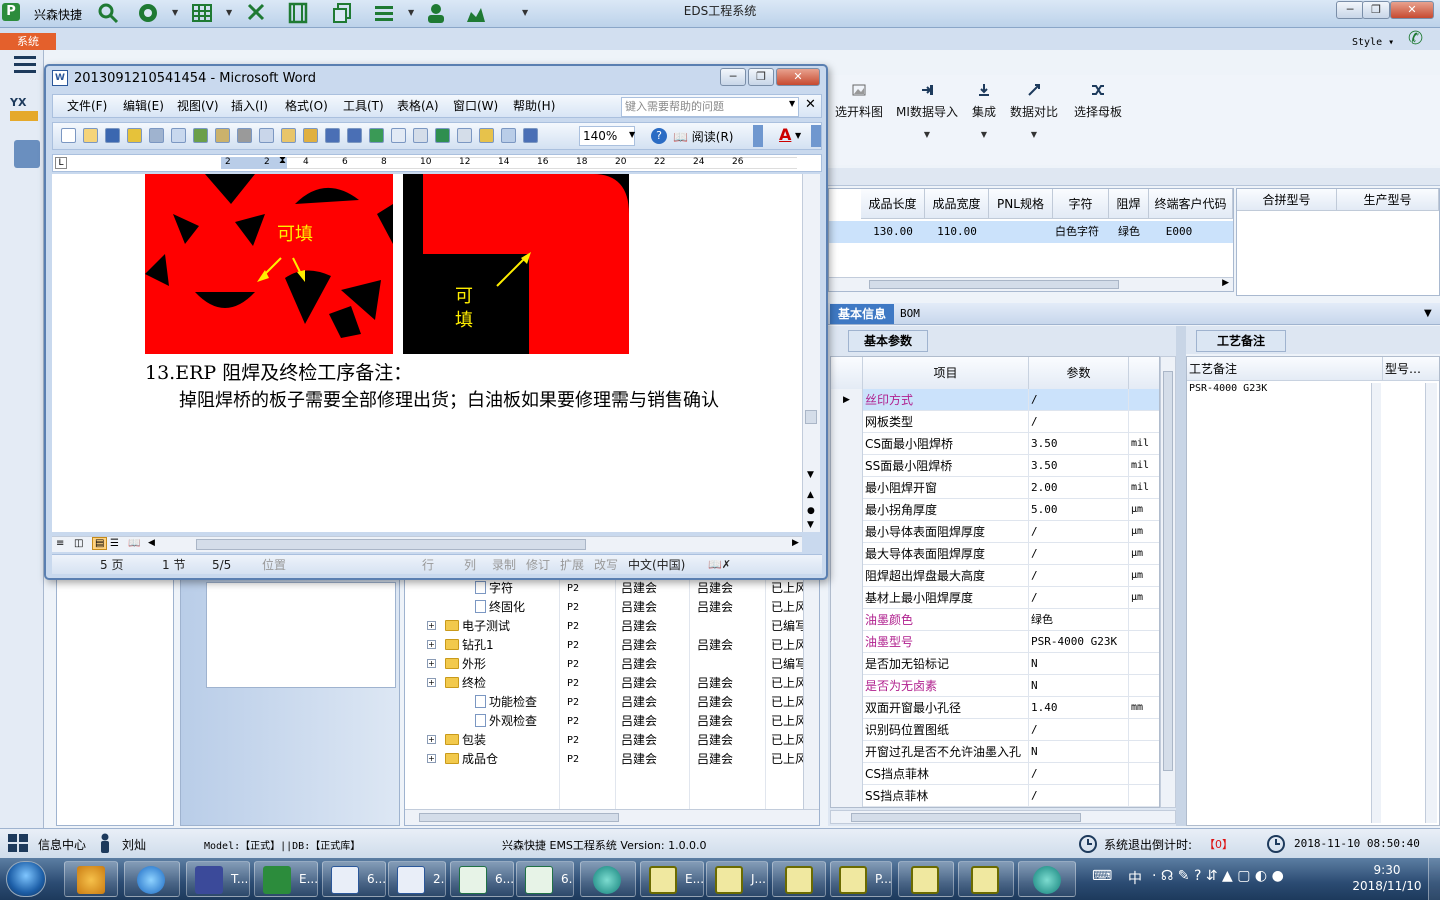 Image resolution: width=1440 pixels, height=900 pixels. What do you see at coordinates (946, 752) in the screenshot?
I see `param-item: 开窗过孔是否不允许油墨入孔` at bounding box center [946, 752].